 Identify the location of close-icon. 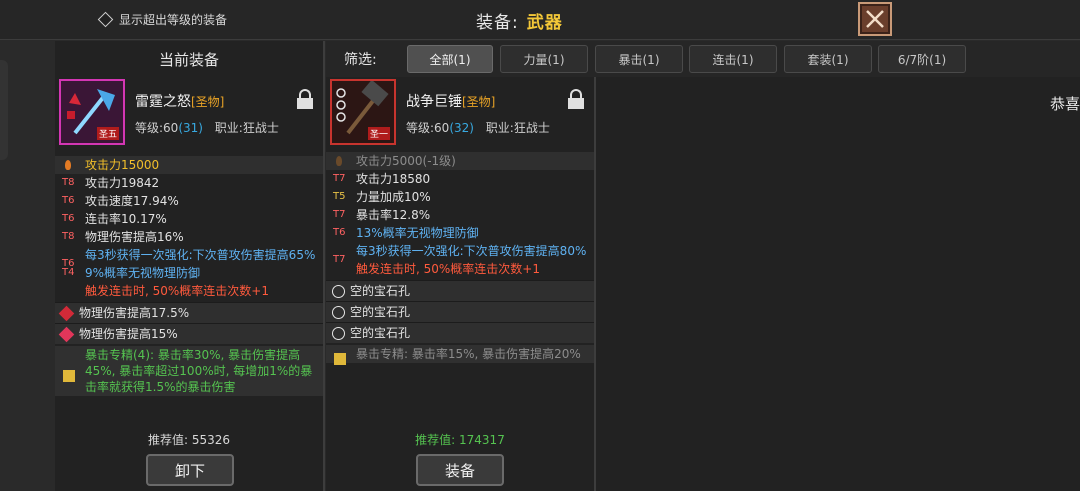
(875, 19).